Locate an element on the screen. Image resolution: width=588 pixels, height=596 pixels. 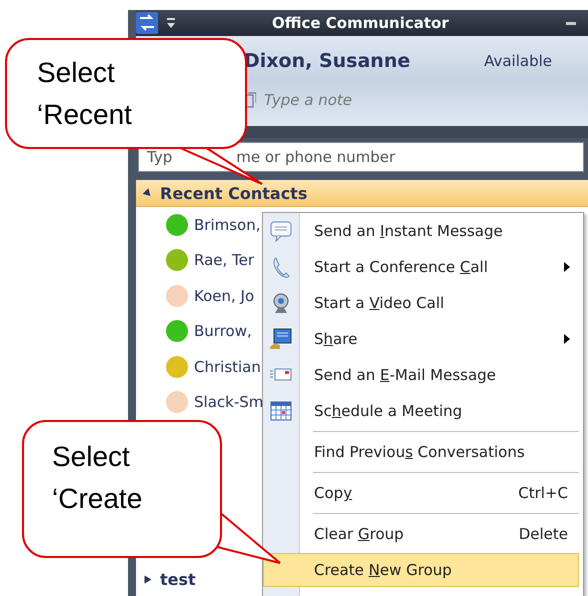
menu-item: Schedule a Meeting is located at coordinates (439, 411).